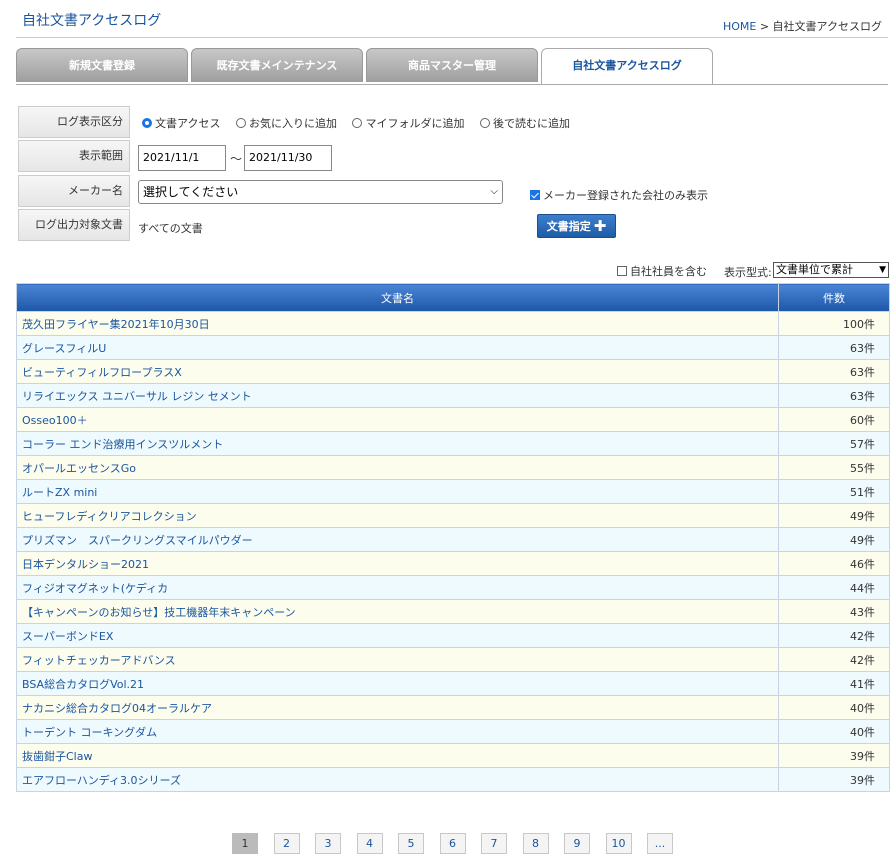 The image size is (894, 866). What do you see at coordinates (834, 611) in the screenshot?
I see `access-count: 43件` at bounding box center [834, 611].